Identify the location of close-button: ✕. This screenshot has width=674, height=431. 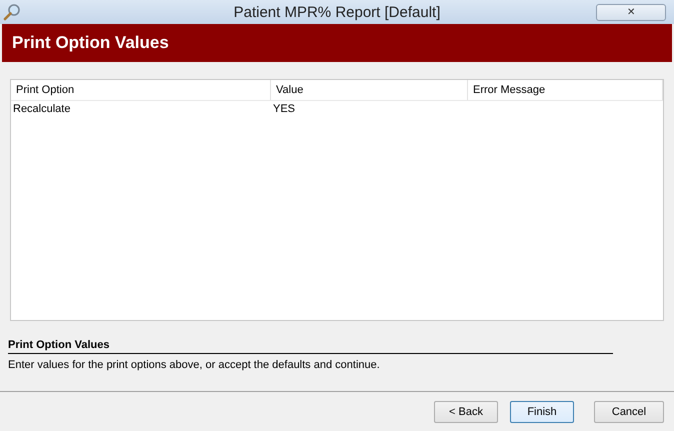
(631, 12).